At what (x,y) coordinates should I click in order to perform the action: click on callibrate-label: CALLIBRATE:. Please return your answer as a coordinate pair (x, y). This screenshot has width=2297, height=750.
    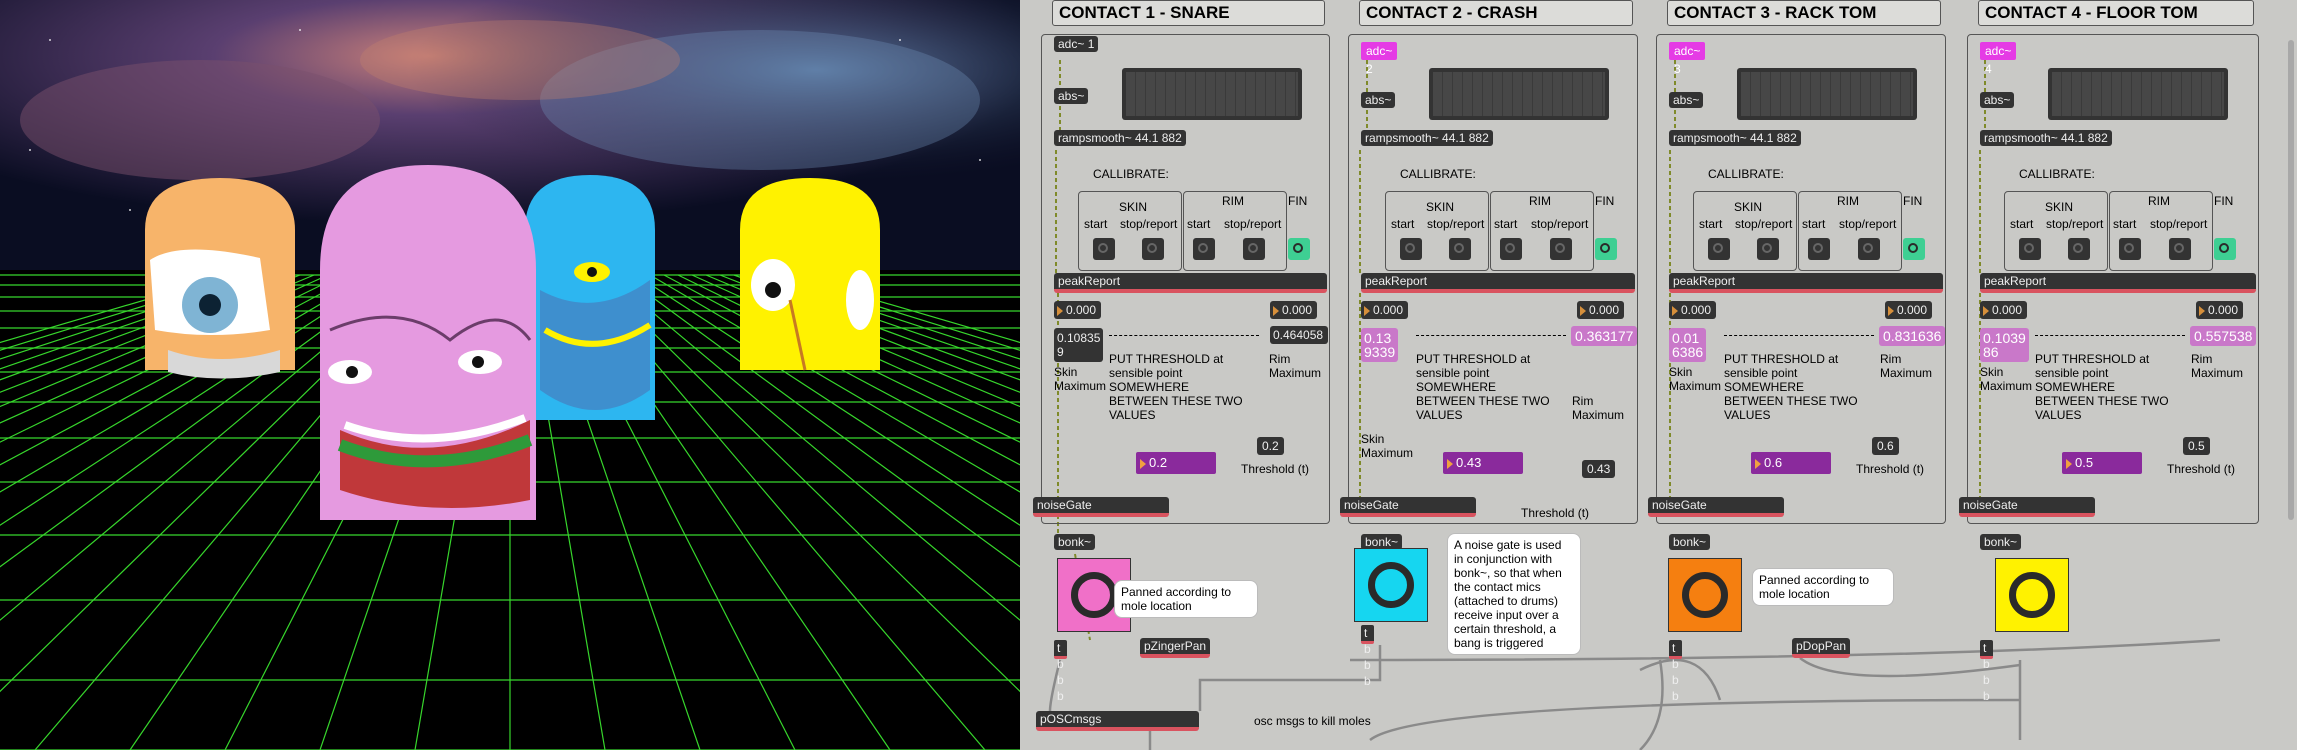
    Looking at the image, I should click on (1746, 174).